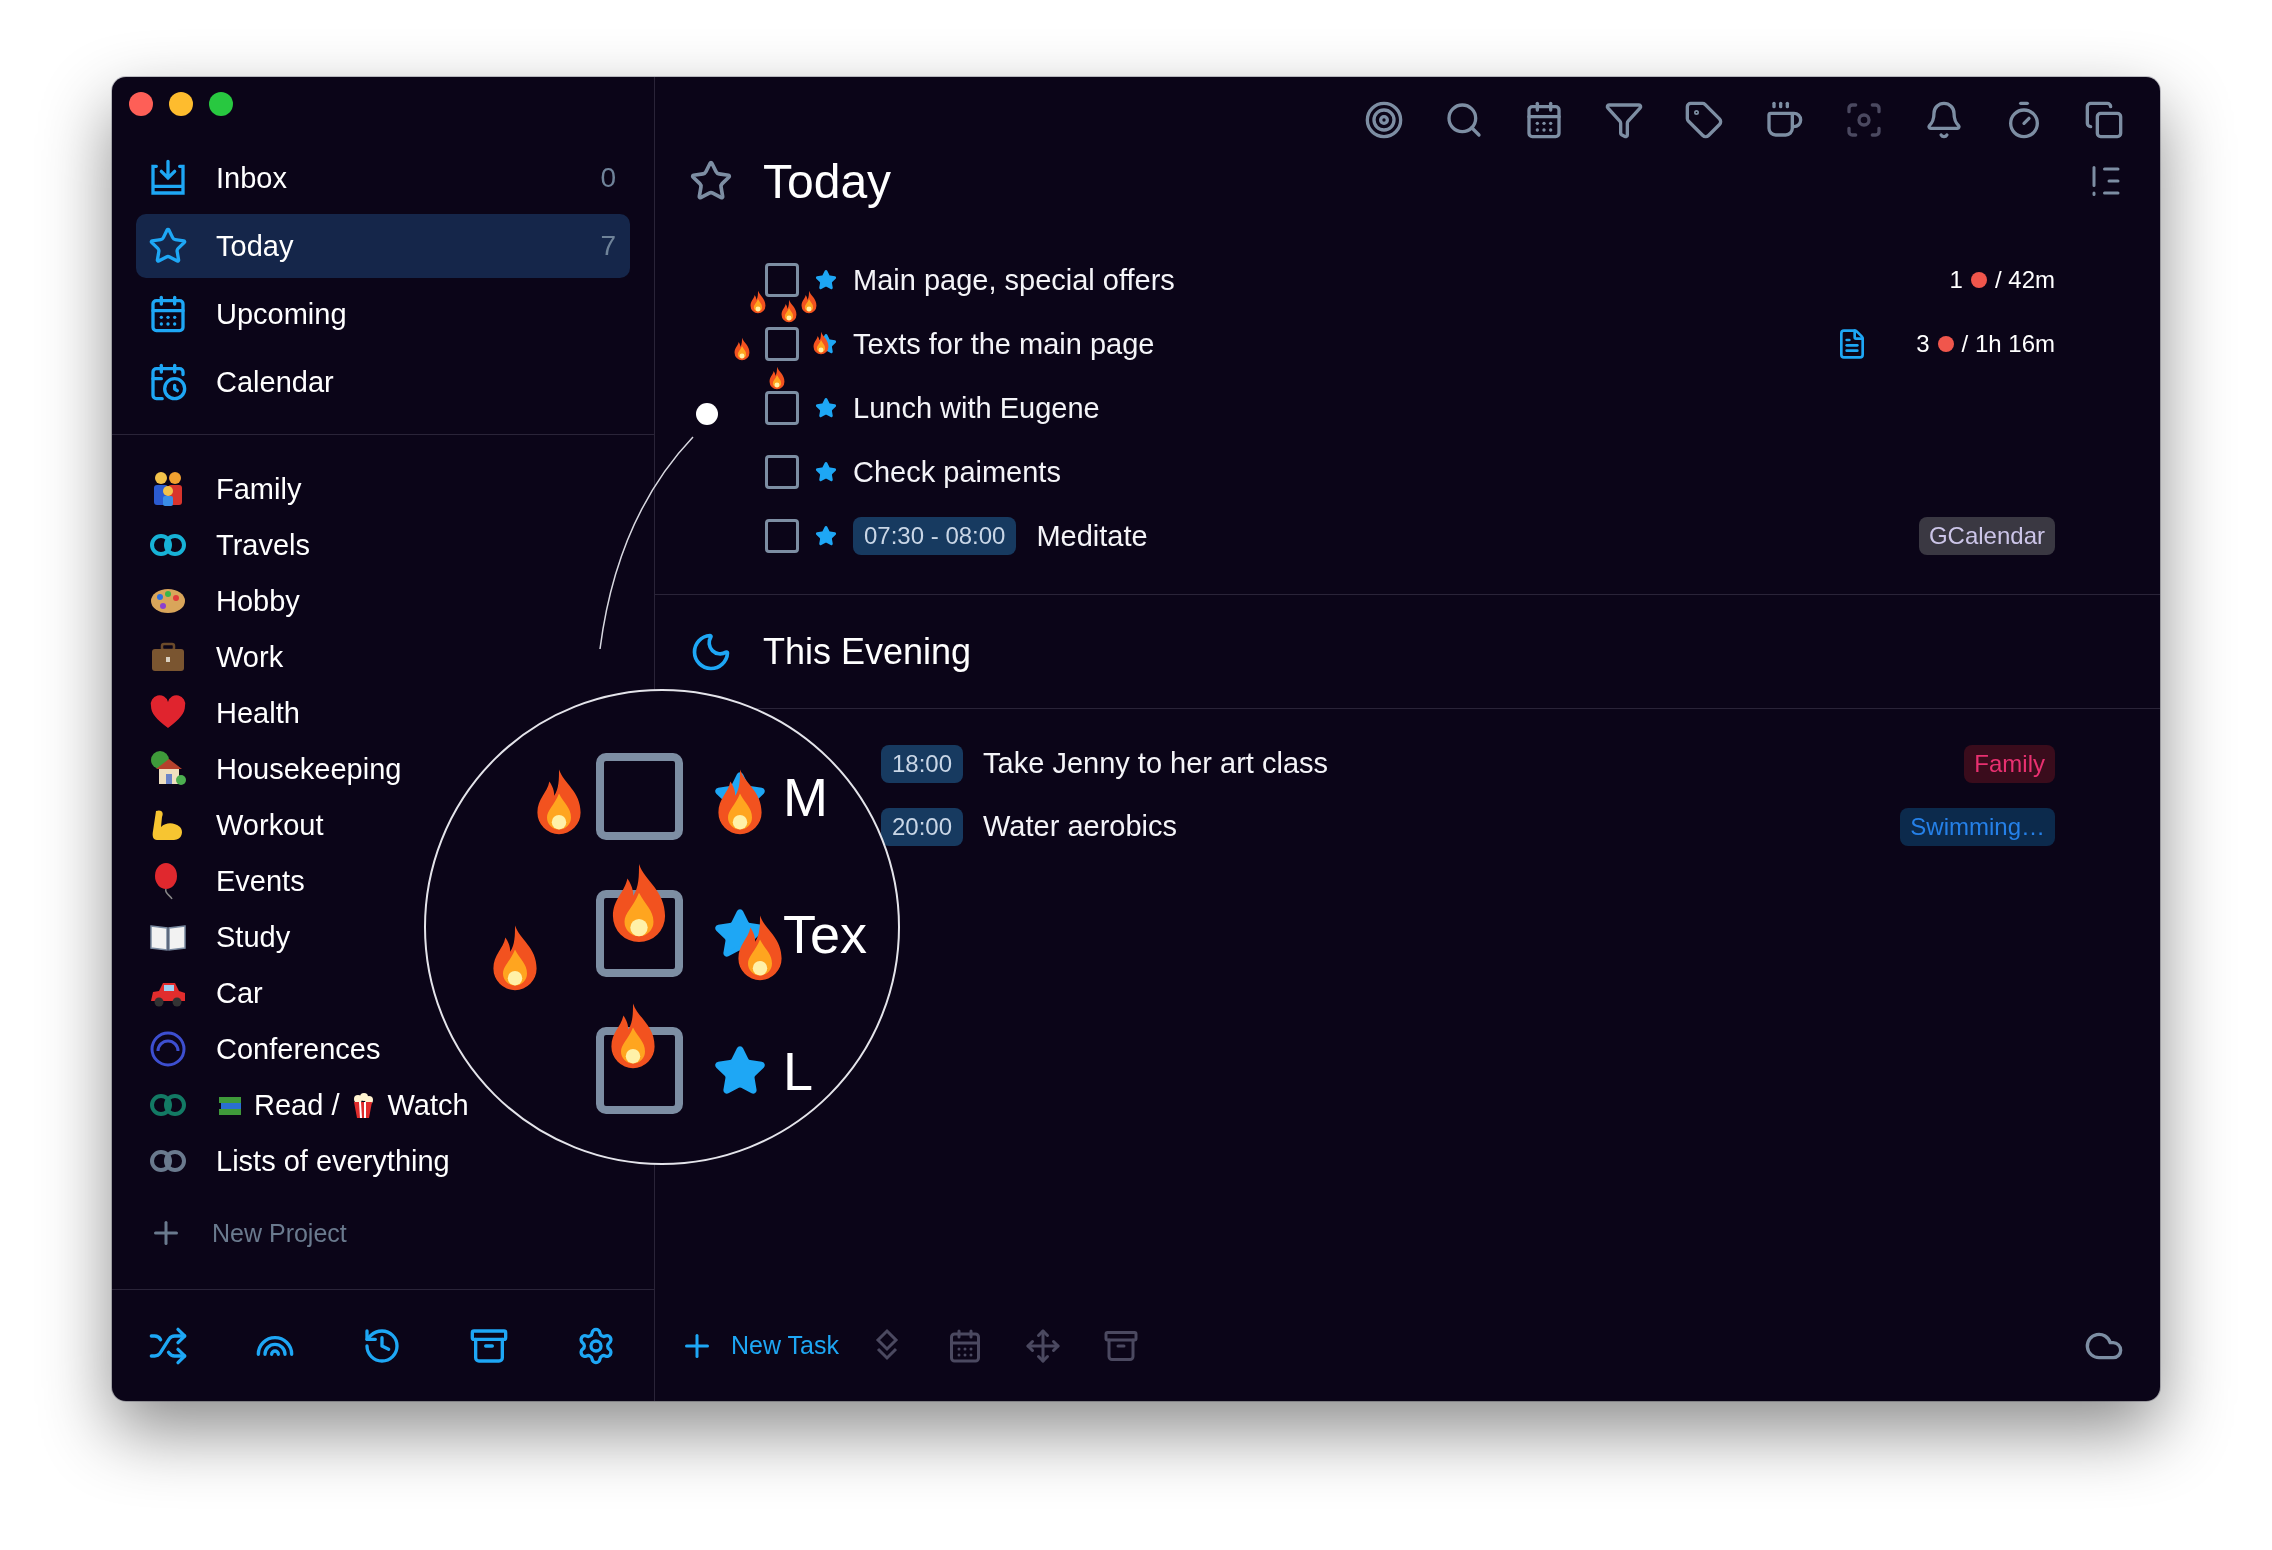  What do you see at coordinates (168, 178) in the screenshot?
I see `inbox-icon` at bounding box center [168, 178].